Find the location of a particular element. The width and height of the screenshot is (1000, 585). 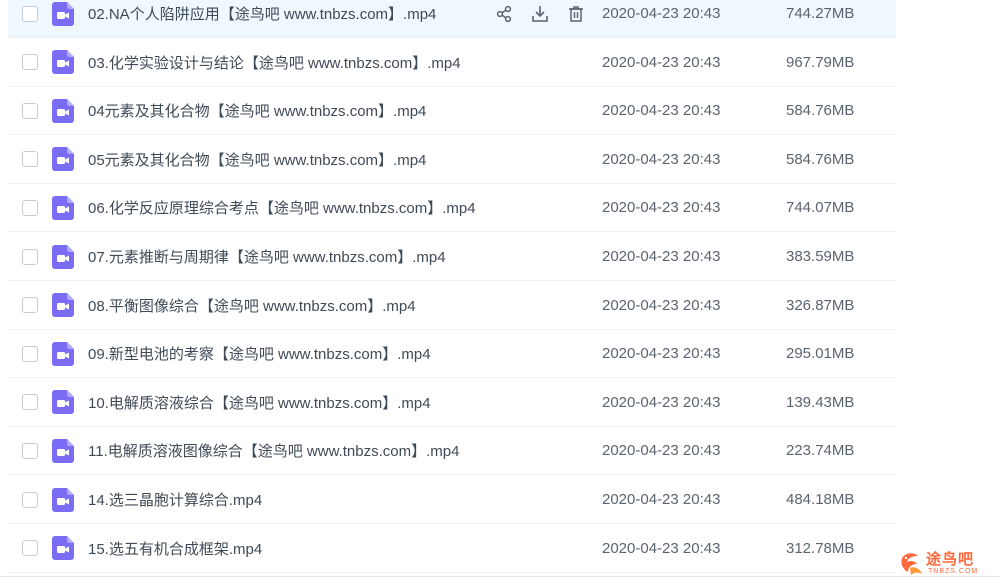

watermark: 途鸟吧 TNBZS.COM is located at coordinates (948, 565).